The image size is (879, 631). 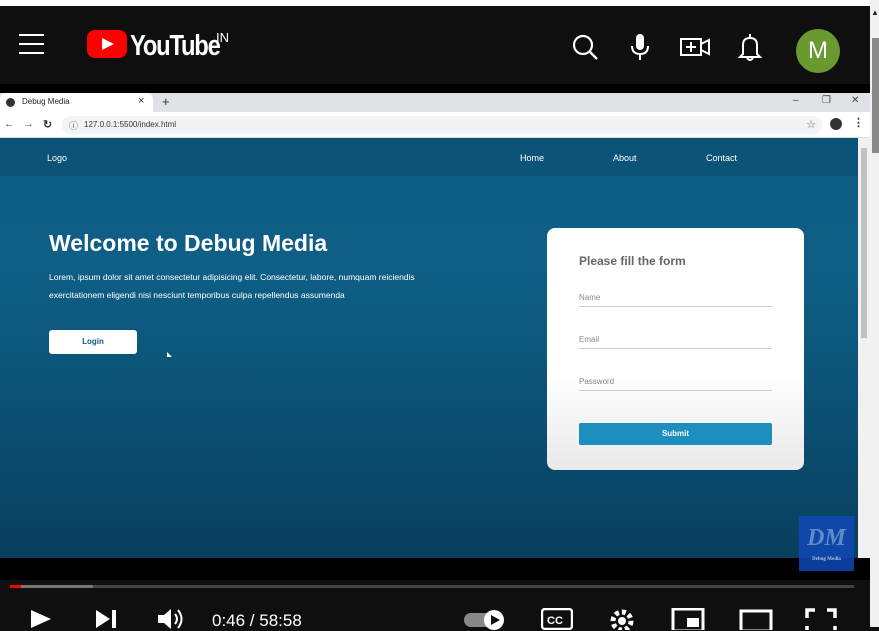 What do you see at coordinates (796, 100) in the screenshot?
I see `minimize-icon: –` at bounding box center [796, 100].